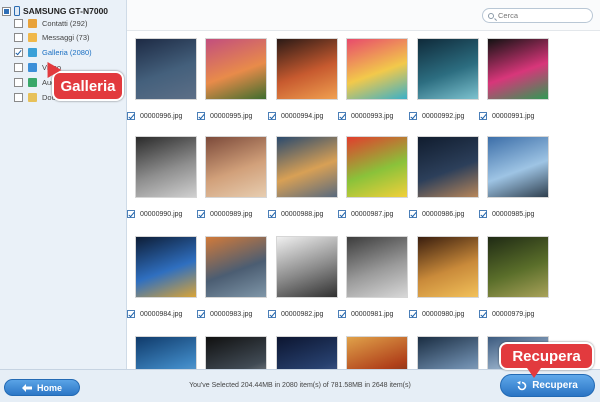  Describe the element at coordinates (224, 214) in the screenshot. I see `photo-caption: 00000989.jpg` at that location.